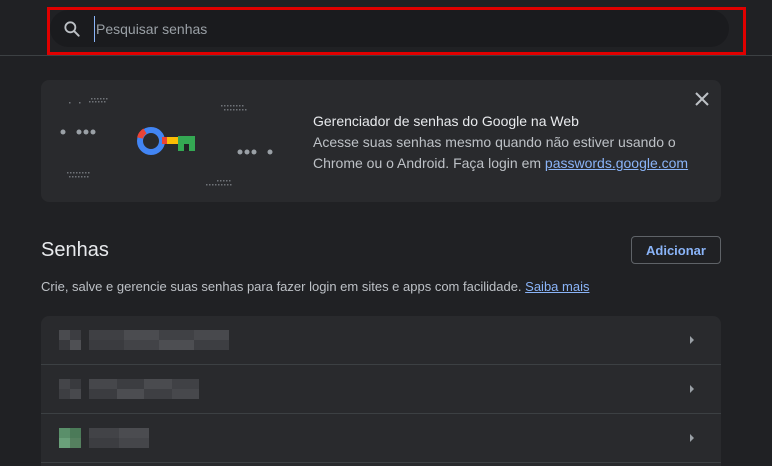  What do you see at coordinates (75, 250) in the screenshot?
I see `passwords-section-title: Senhas` at bounding box center [75, 250].